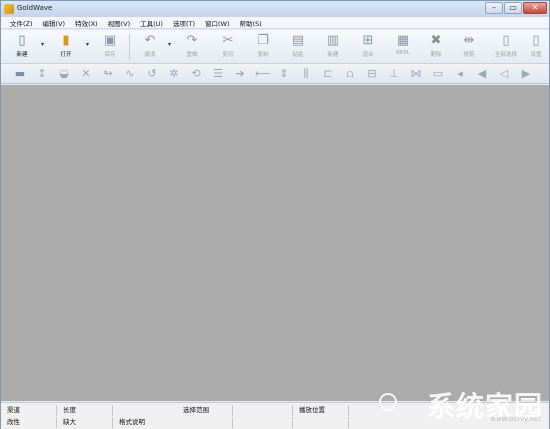 The height and width of the screenshot is (429, 550). Describe the element at coordinates (240, 74) in the screenshot. I see `forward-icon: ➔` at that location.